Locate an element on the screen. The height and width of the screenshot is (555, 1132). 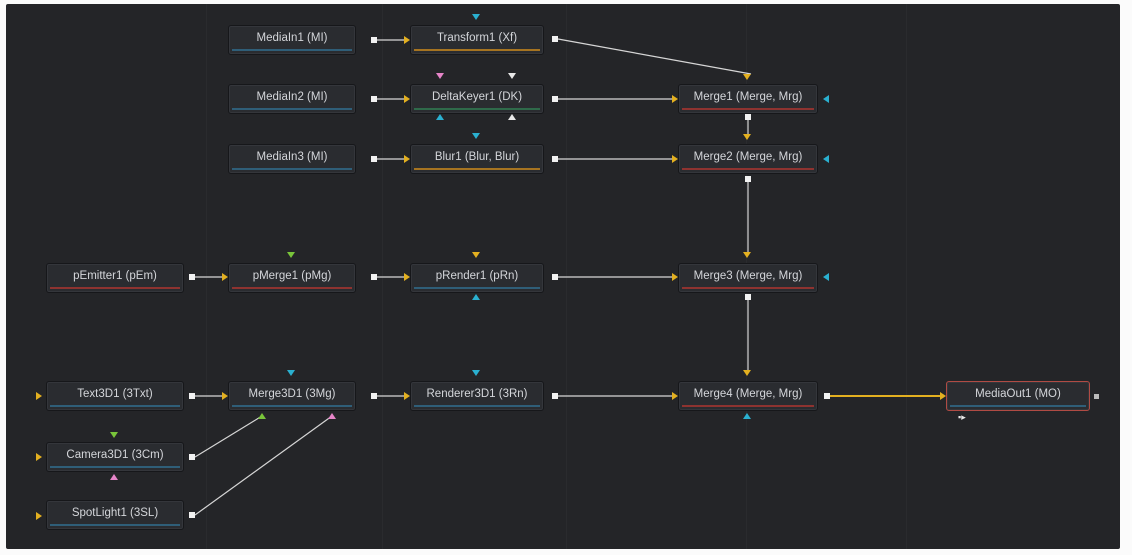
node-prender1: pRender1 (pRn) is located at coordinates (477, 278).